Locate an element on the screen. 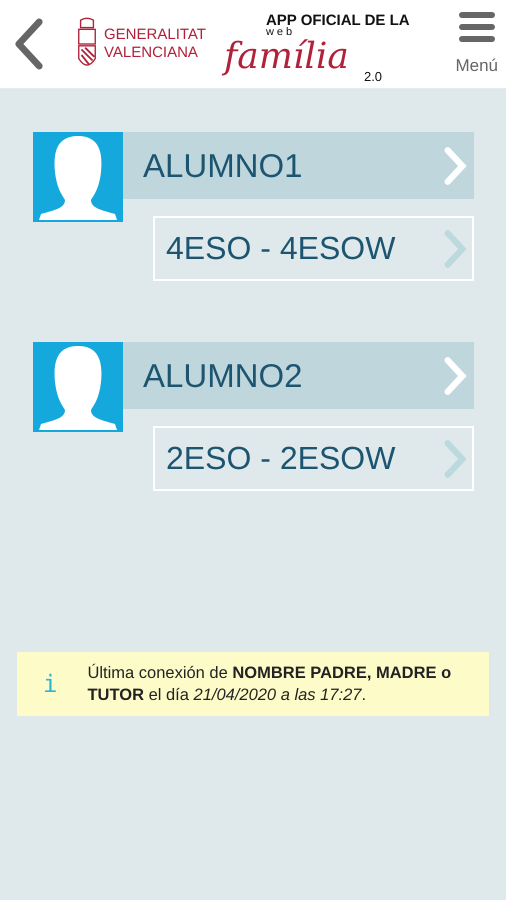 The image size is (506, 900). app-subtitle: APP OFICIAL DE LA is located at coordinates (338, 20).